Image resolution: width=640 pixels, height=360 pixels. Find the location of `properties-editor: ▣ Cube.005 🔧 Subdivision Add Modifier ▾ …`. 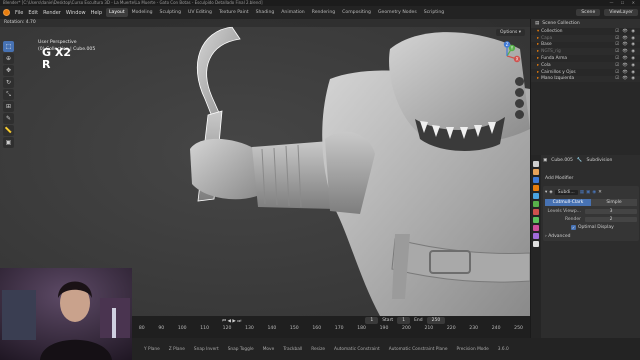

properties-editor: ▣ Cube.005 🔧 Subdivision Add Modifier ▾ … is located at coordinates (585, 246).